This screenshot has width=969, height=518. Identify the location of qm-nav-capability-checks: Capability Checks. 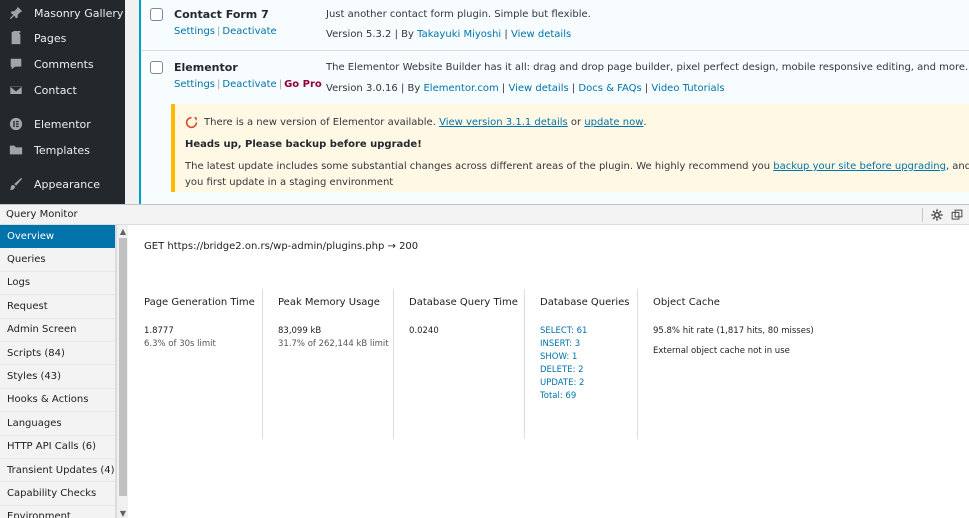
(57, 494).